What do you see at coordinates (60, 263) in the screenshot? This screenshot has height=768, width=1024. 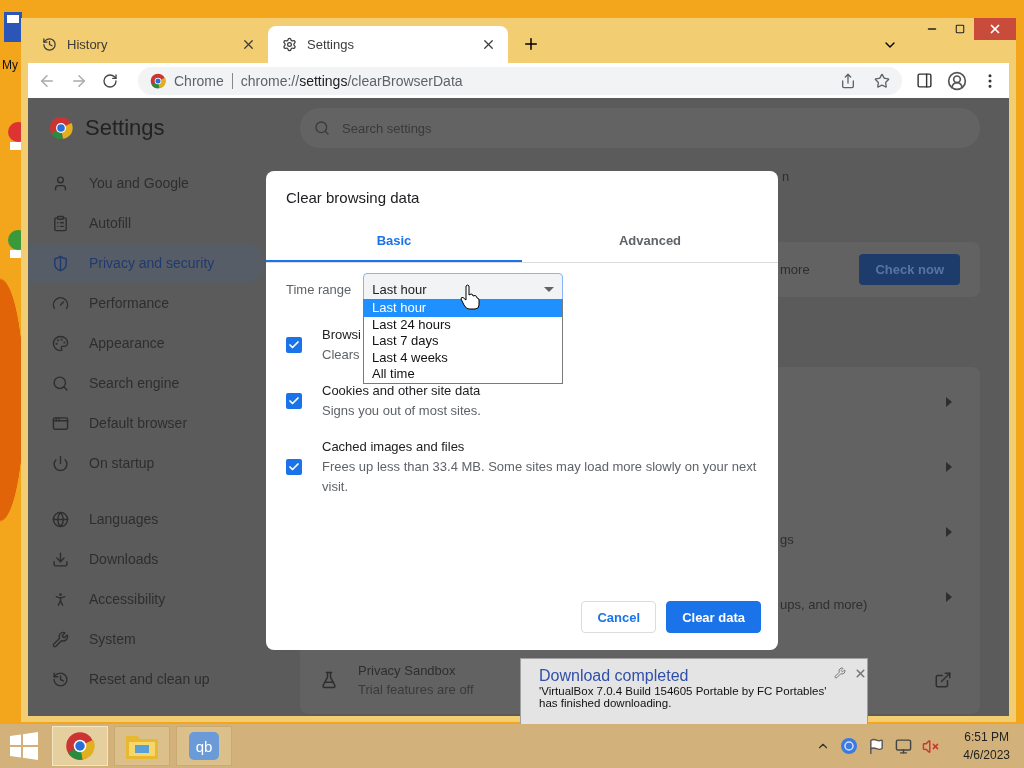 I see `shield-icon` at bounding box center [60, 263].